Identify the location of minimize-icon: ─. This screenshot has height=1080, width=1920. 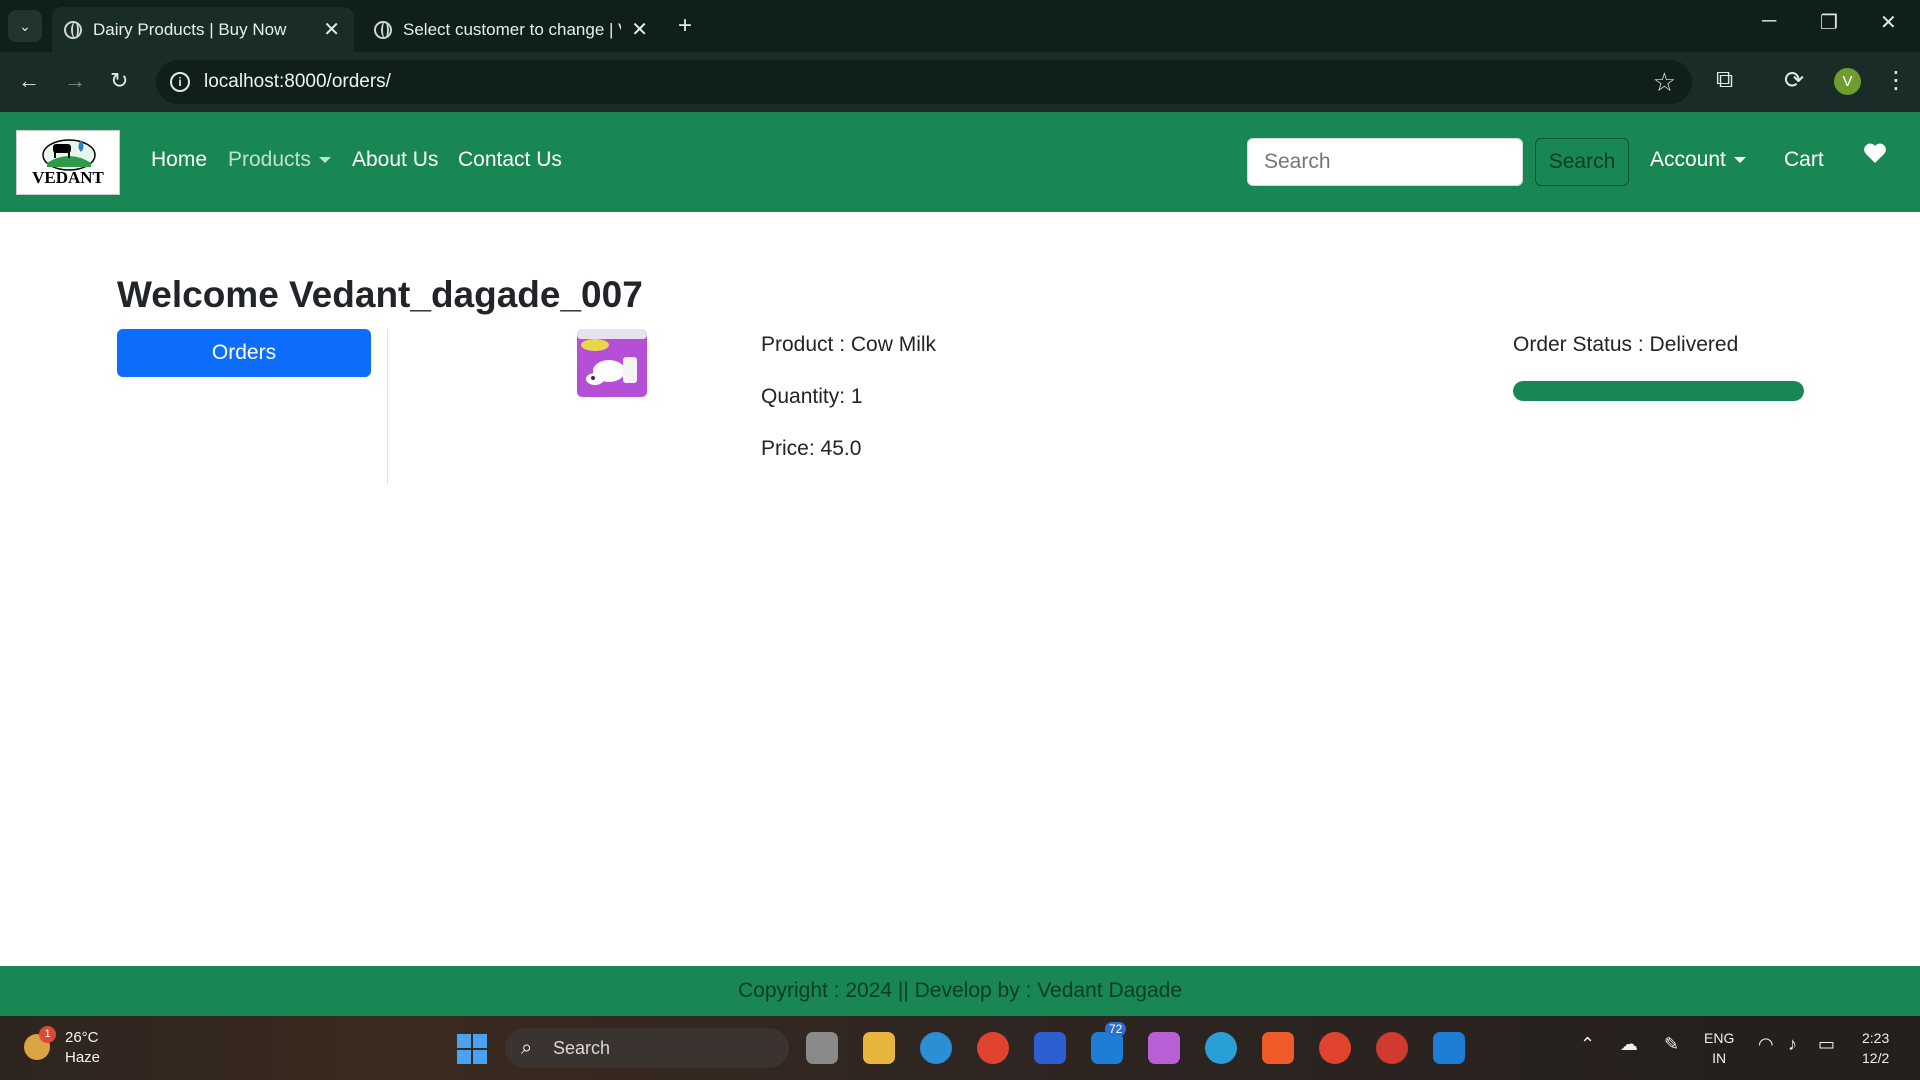
(1769, 21).